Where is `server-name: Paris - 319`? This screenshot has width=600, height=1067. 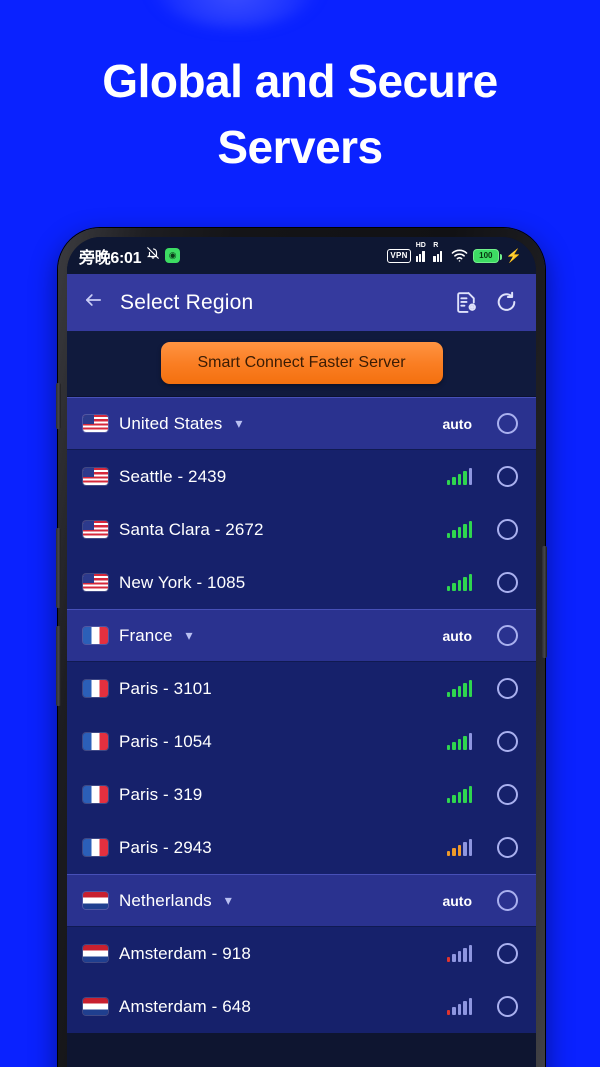 server-name: Paris - 319 is located at coordinates (161, 794).